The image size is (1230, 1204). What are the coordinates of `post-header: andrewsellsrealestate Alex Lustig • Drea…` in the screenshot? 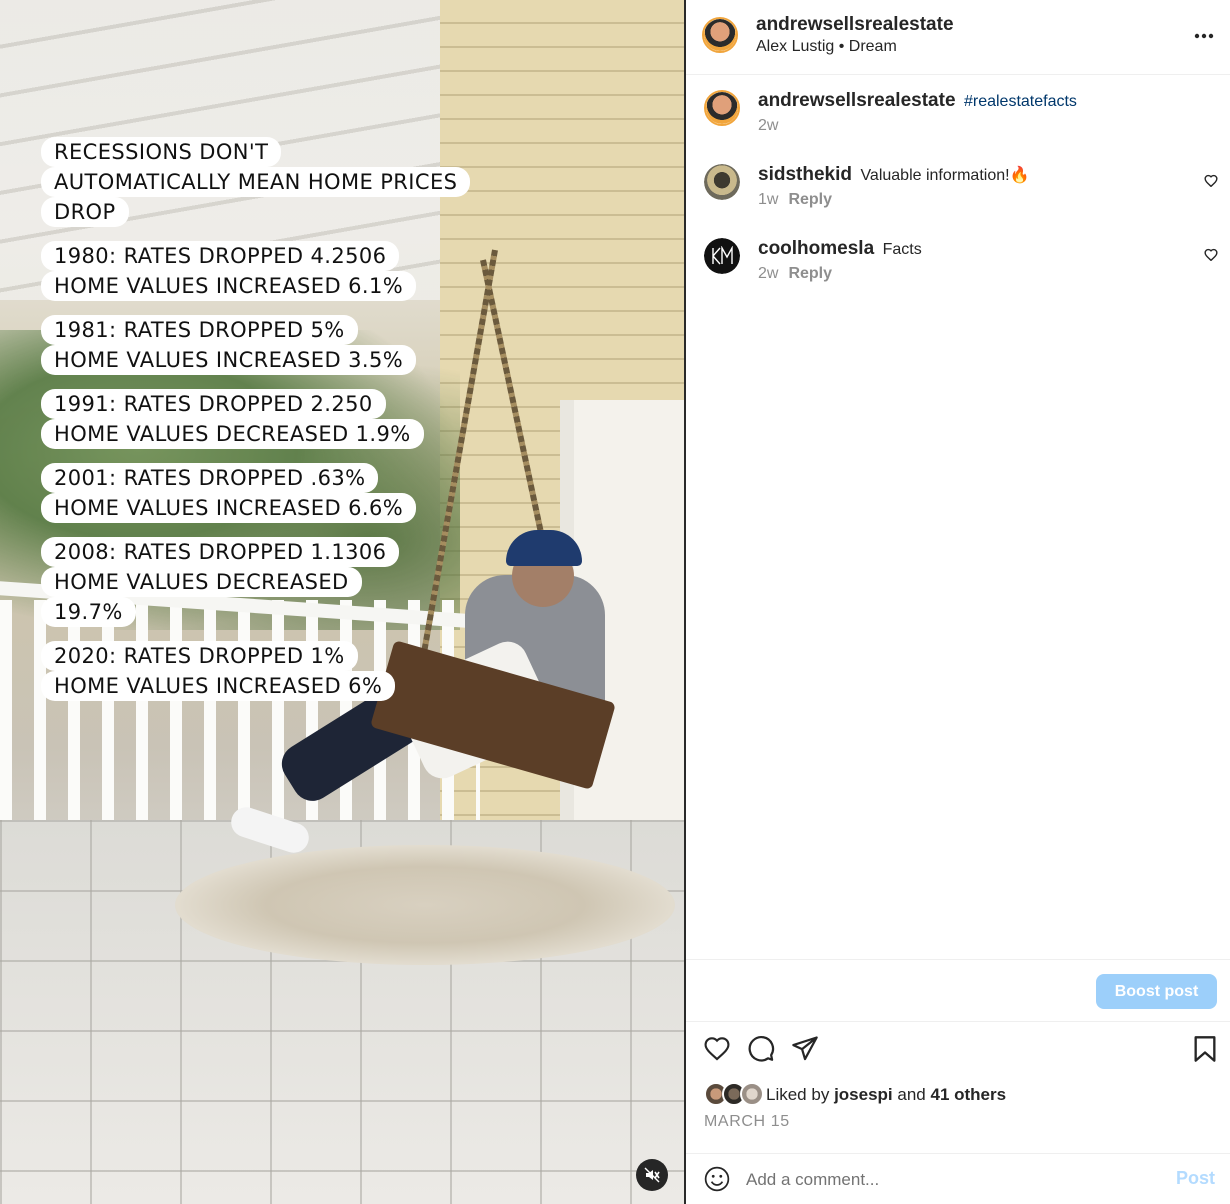 It's located at (958, 37).